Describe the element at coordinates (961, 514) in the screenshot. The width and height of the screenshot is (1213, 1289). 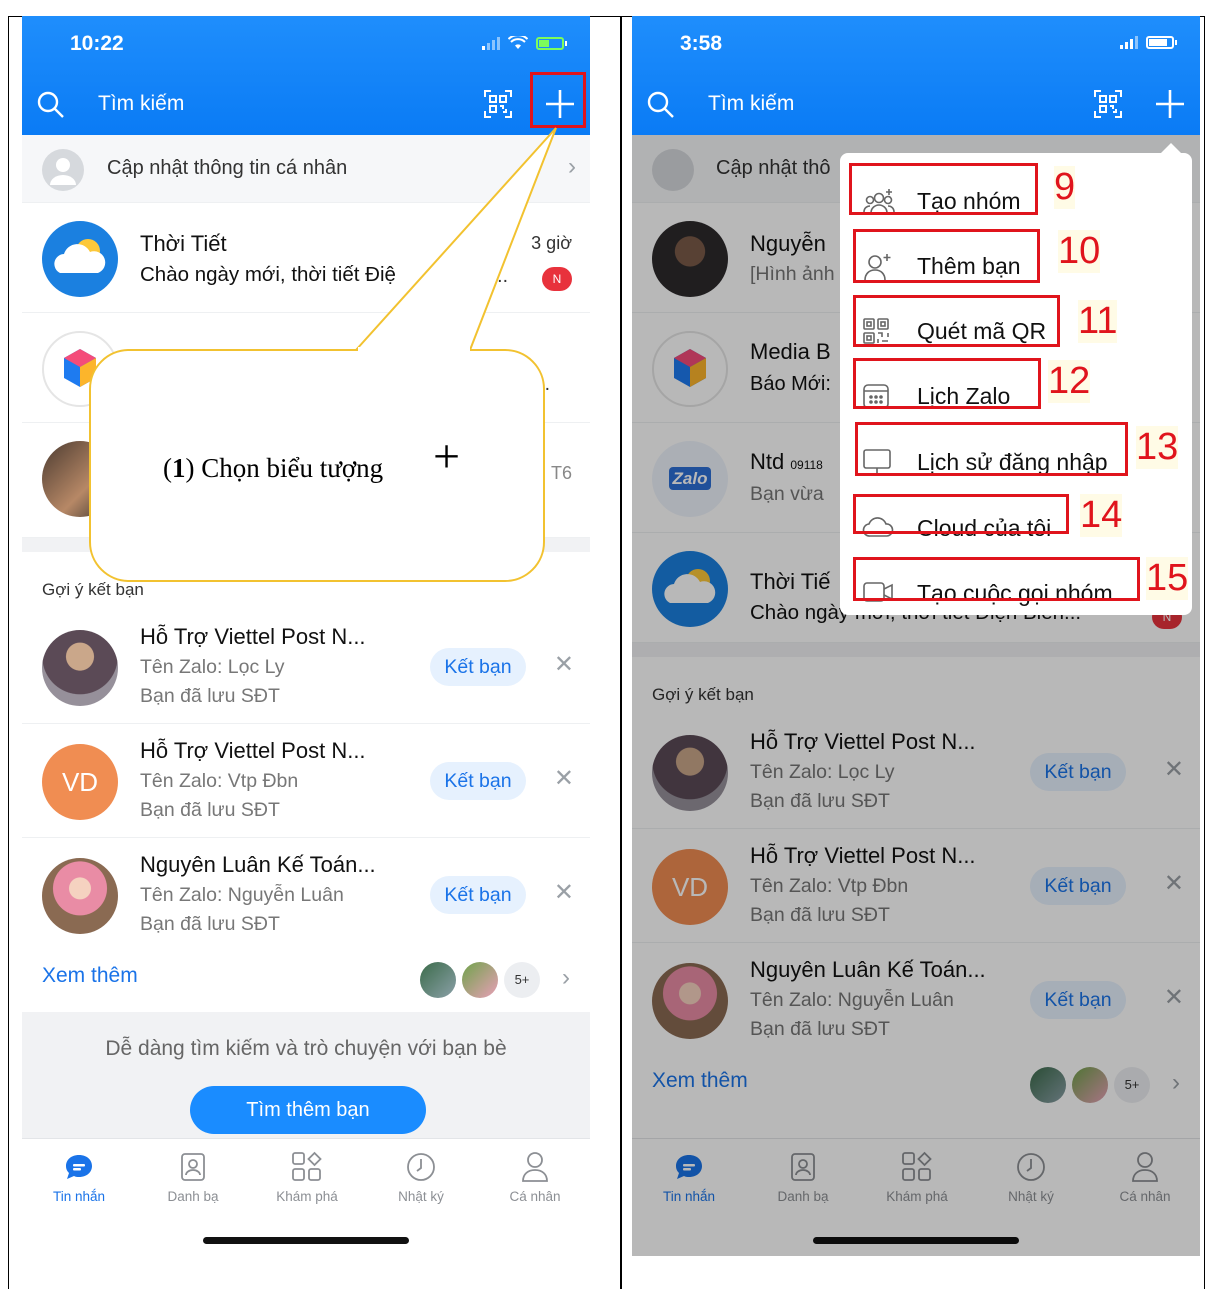
I see `highlight-my-cloud` at that location.